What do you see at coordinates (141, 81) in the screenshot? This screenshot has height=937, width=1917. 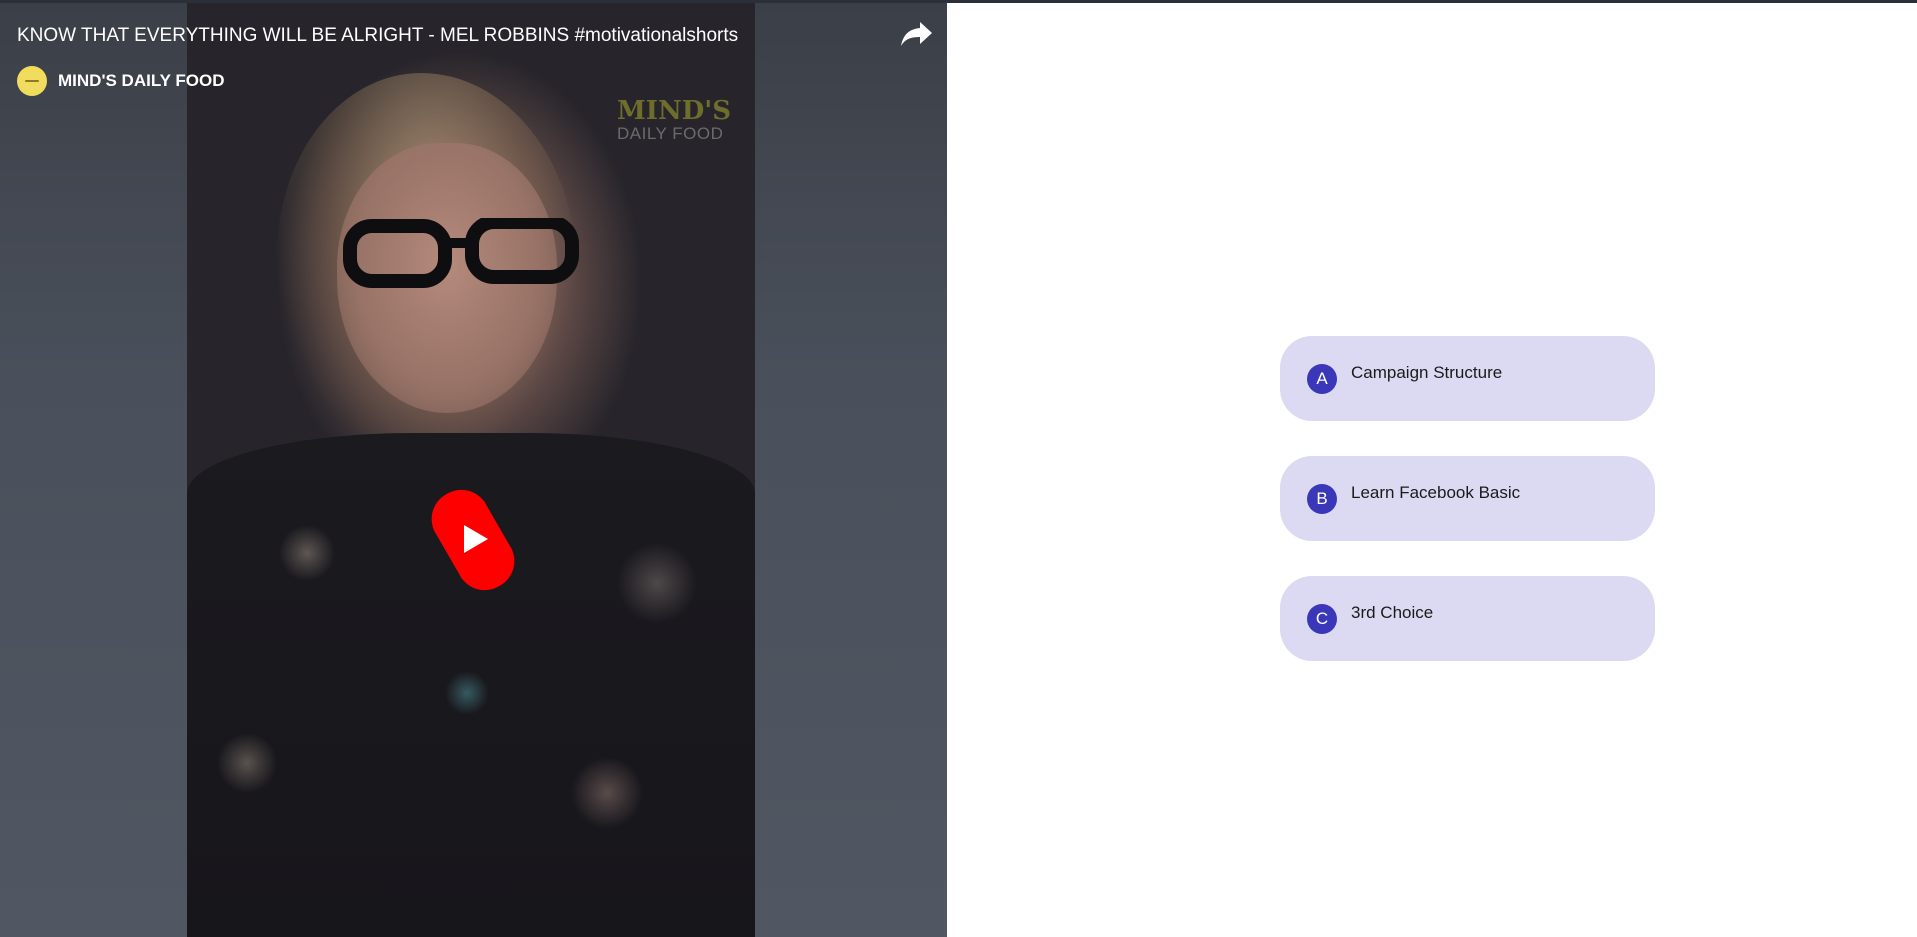 I see `channel-name: MIND'S DAILY FOOD` at bounding box center [141, 81].